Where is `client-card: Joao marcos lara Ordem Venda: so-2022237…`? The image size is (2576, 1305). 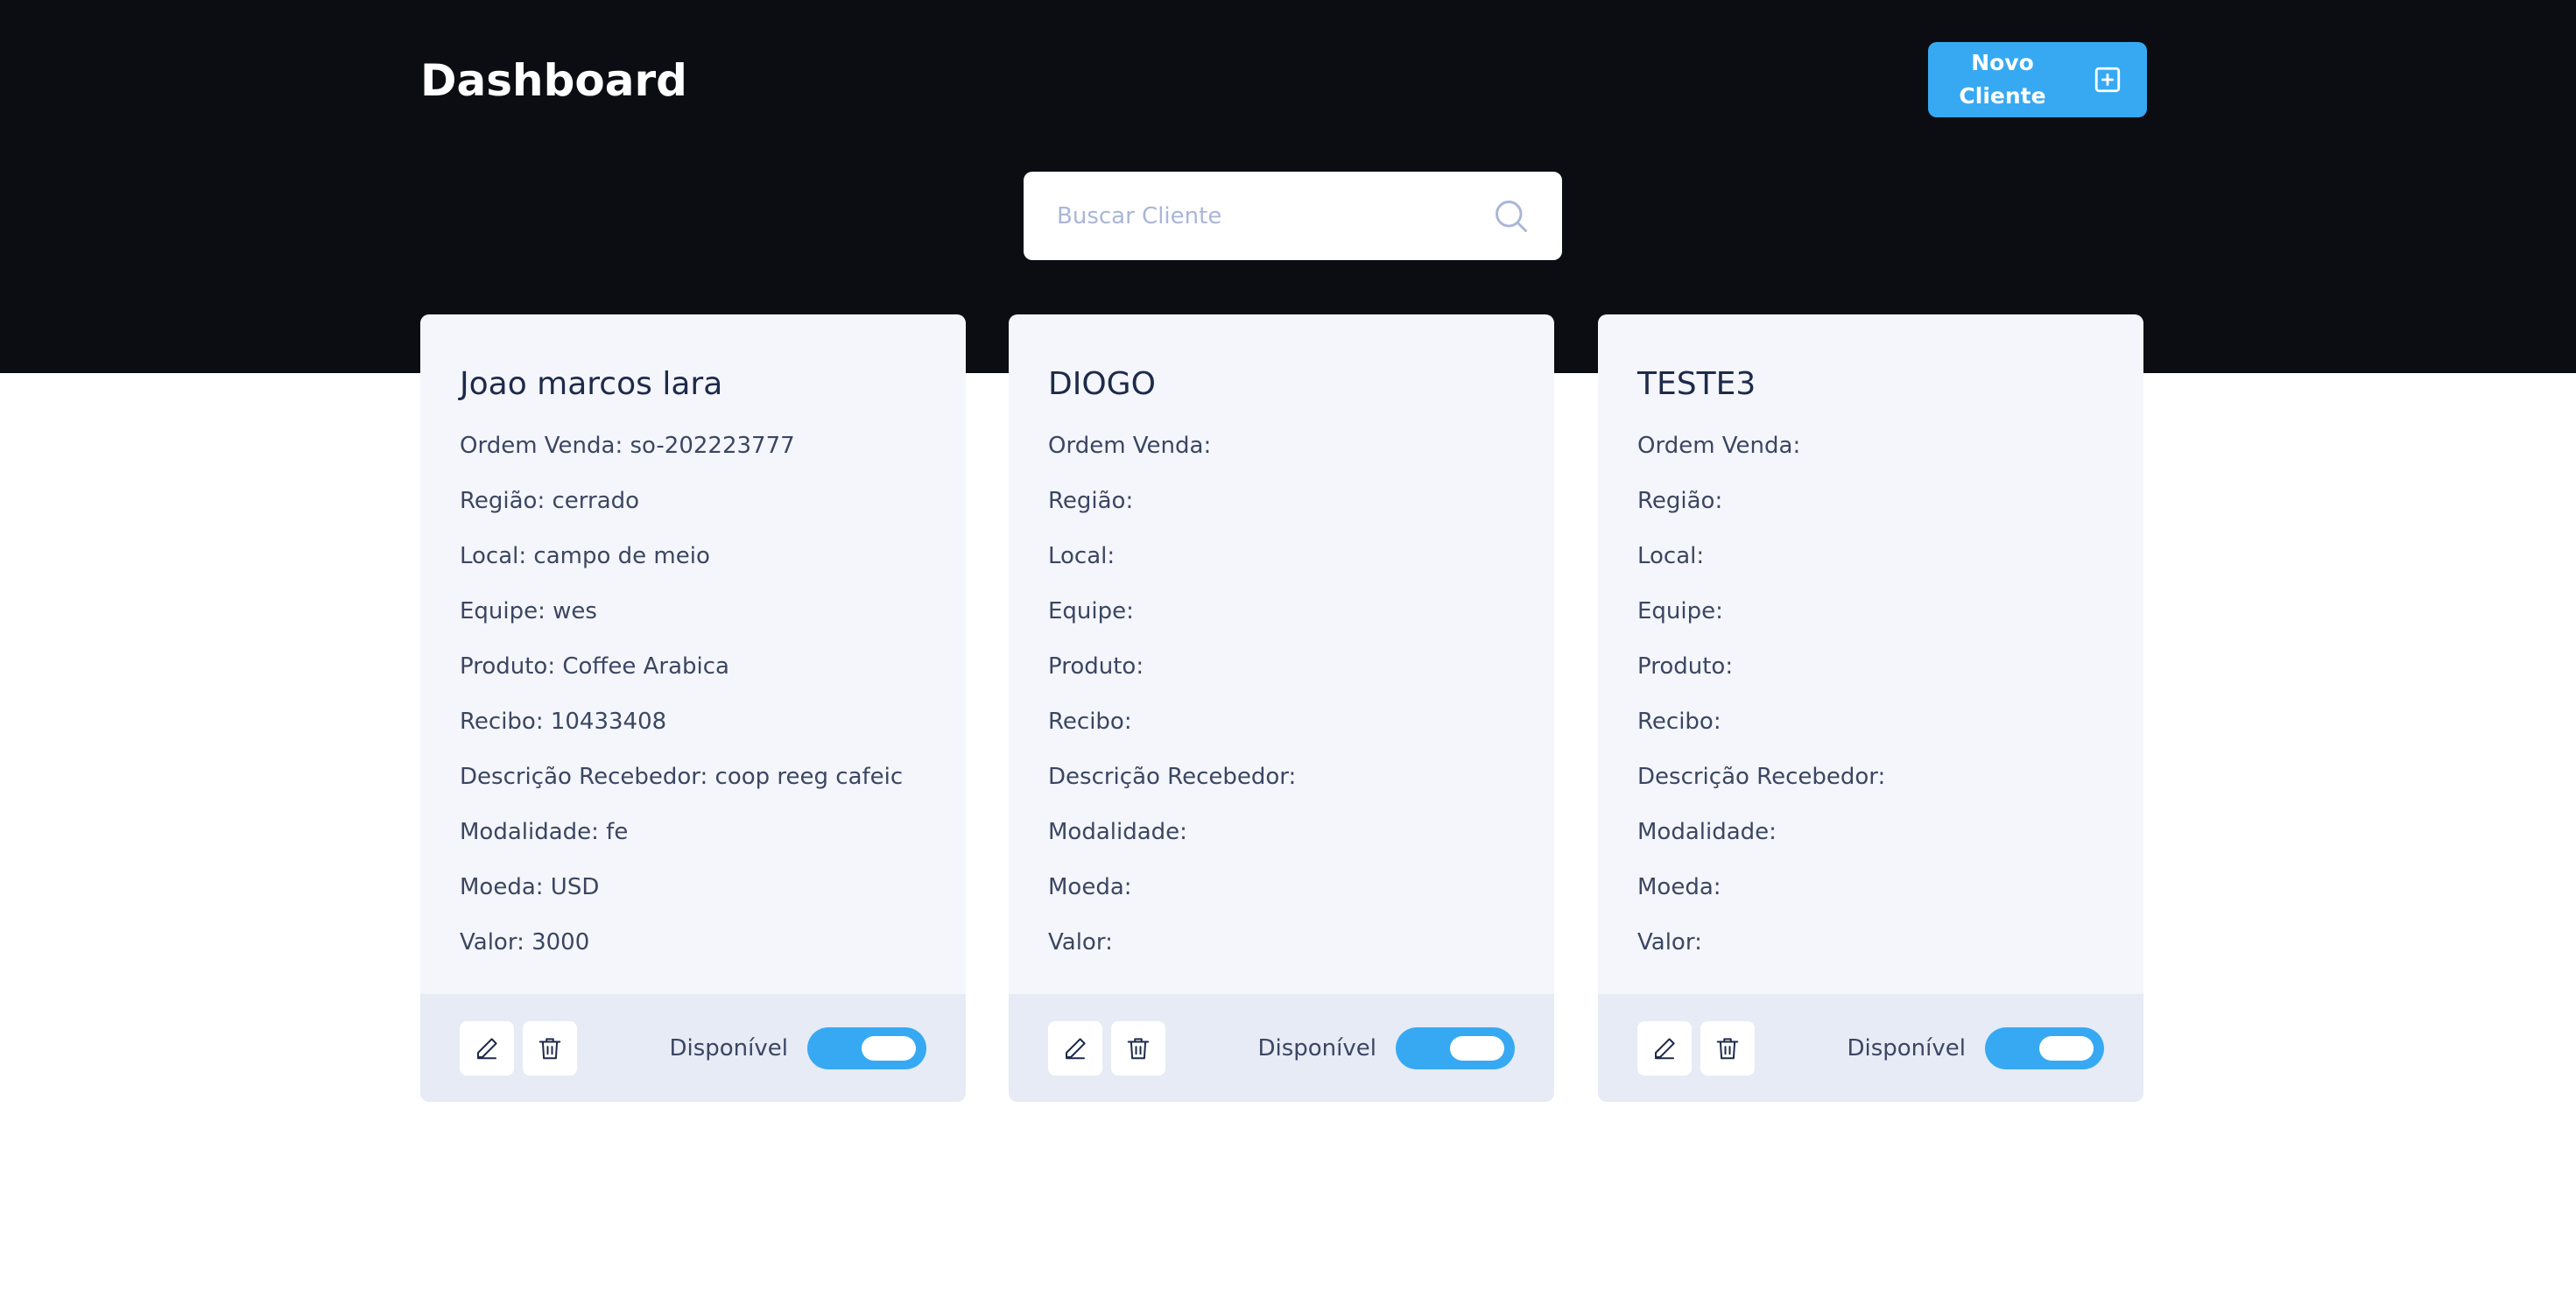 client-card: Joao marcos lara Ordem Venda: so-2022237… is located at coordinates (693, 708).